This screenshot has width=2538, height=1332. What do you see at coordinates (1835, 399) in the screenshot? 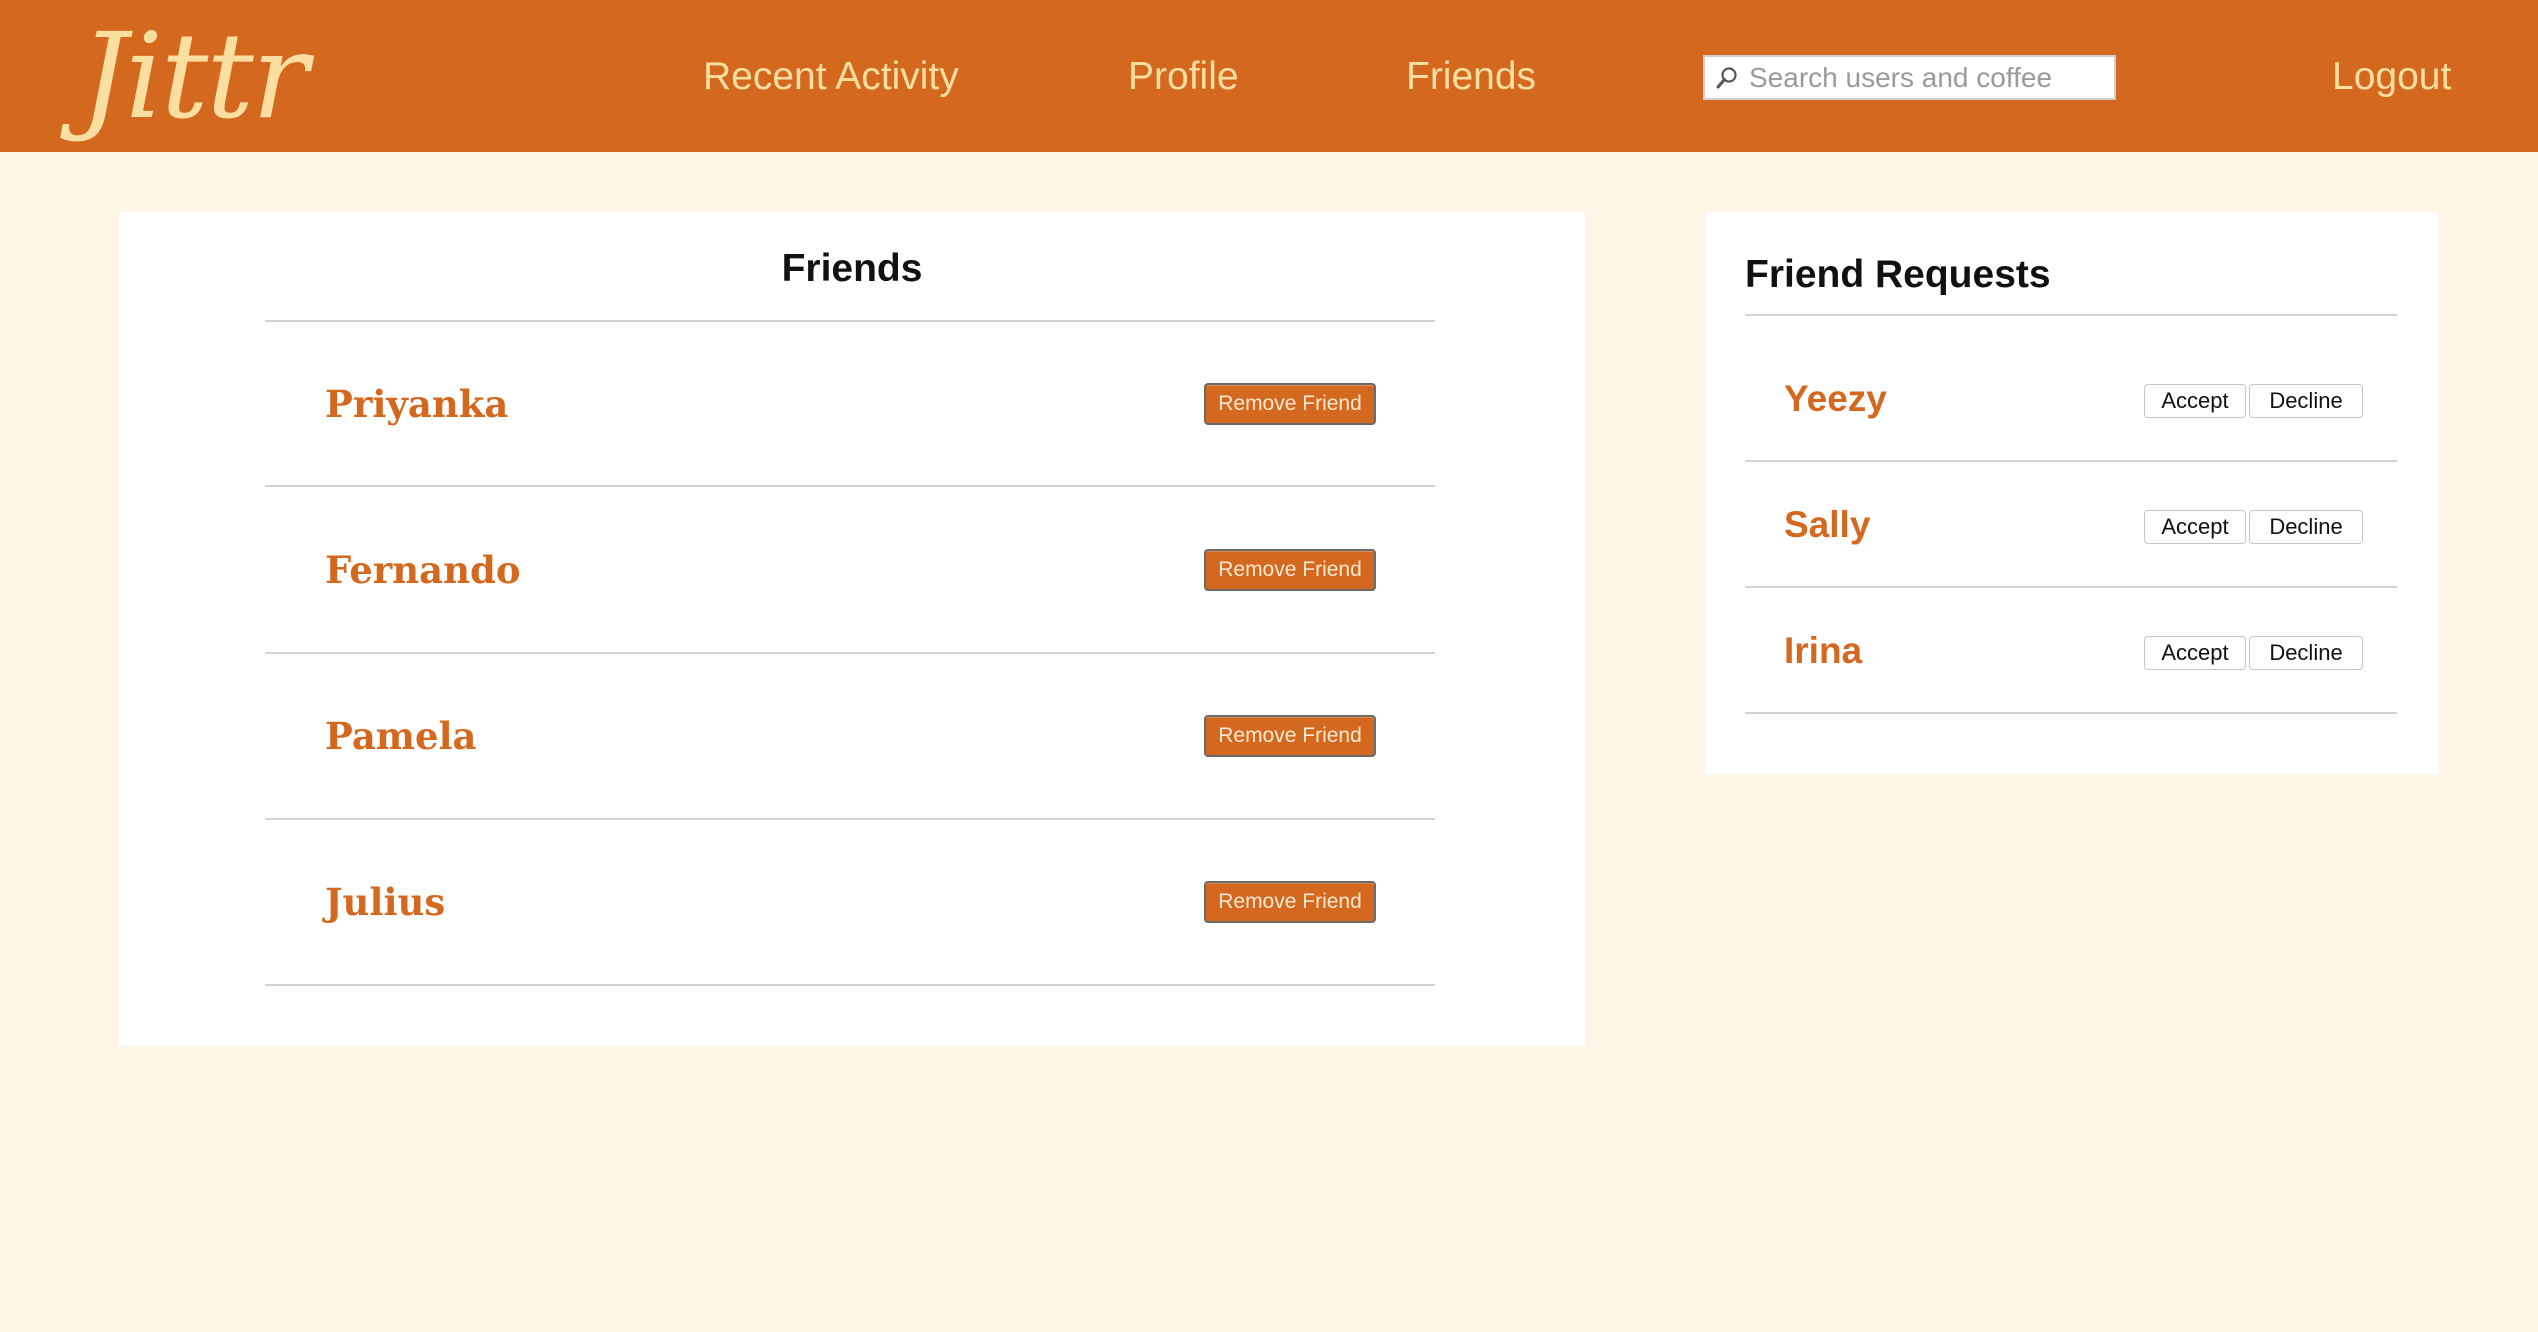
I see `request-name-yeezy: Yeezy` at bounding box center [1835, 399].